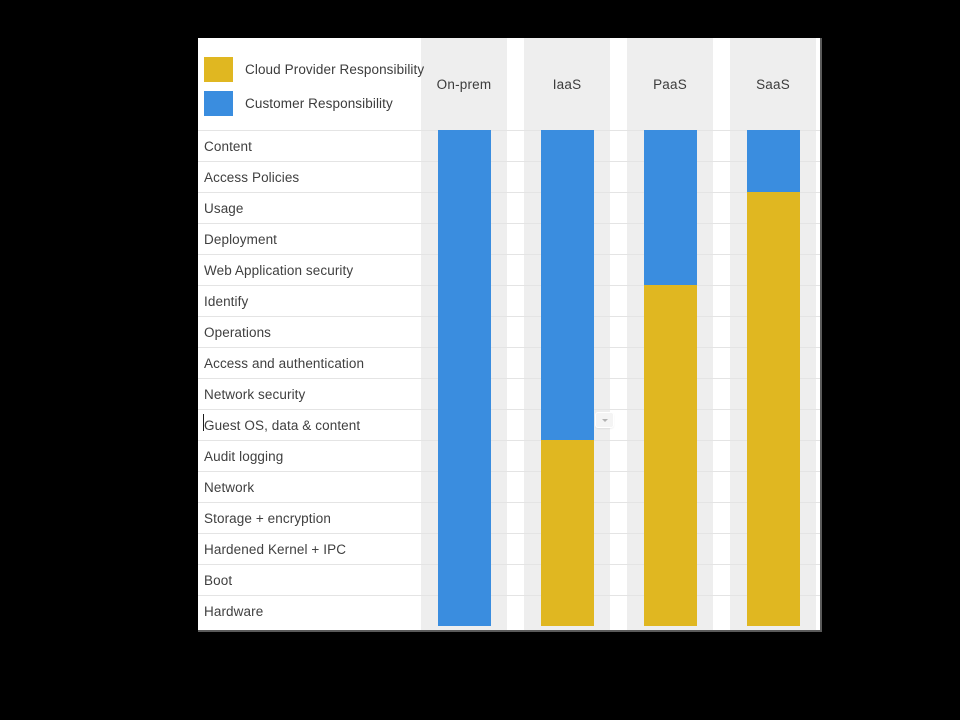 The height and width of the screenshot is (720, 960). Describe the element at coordinates (255, 394) in the screenshot. I see `row-label: Network security` at that location.